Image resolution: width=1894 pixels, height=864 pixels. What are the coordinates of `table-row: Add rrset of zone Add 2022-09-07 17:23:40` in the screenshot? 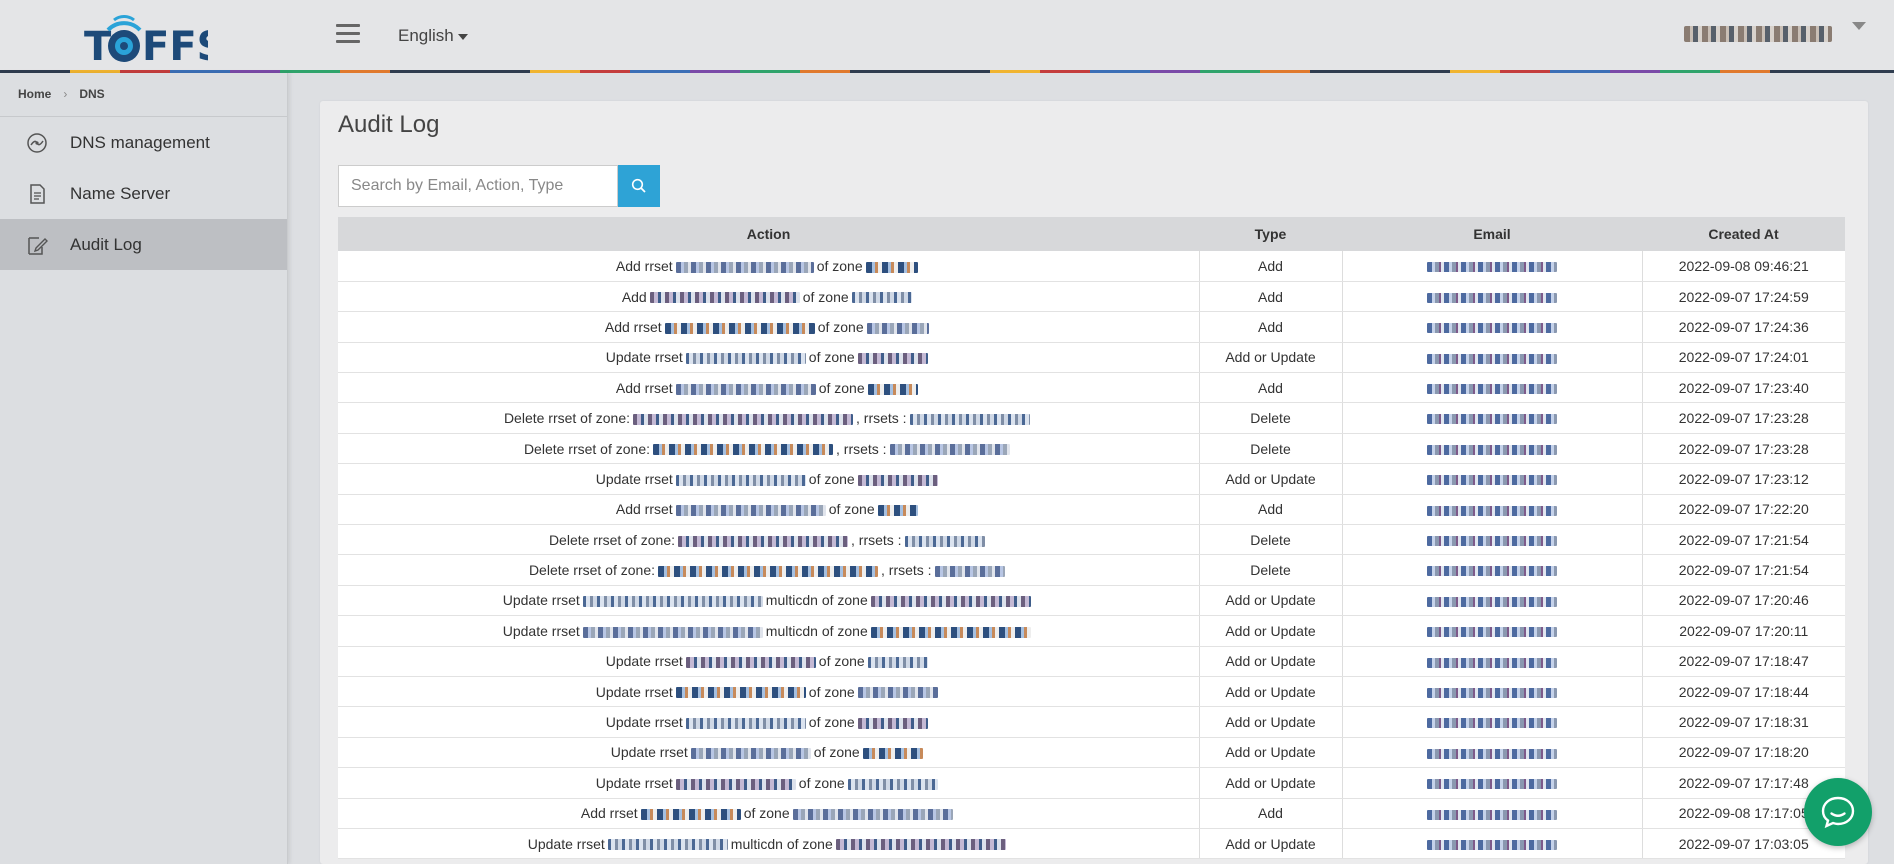 It's located at (1091, 388).